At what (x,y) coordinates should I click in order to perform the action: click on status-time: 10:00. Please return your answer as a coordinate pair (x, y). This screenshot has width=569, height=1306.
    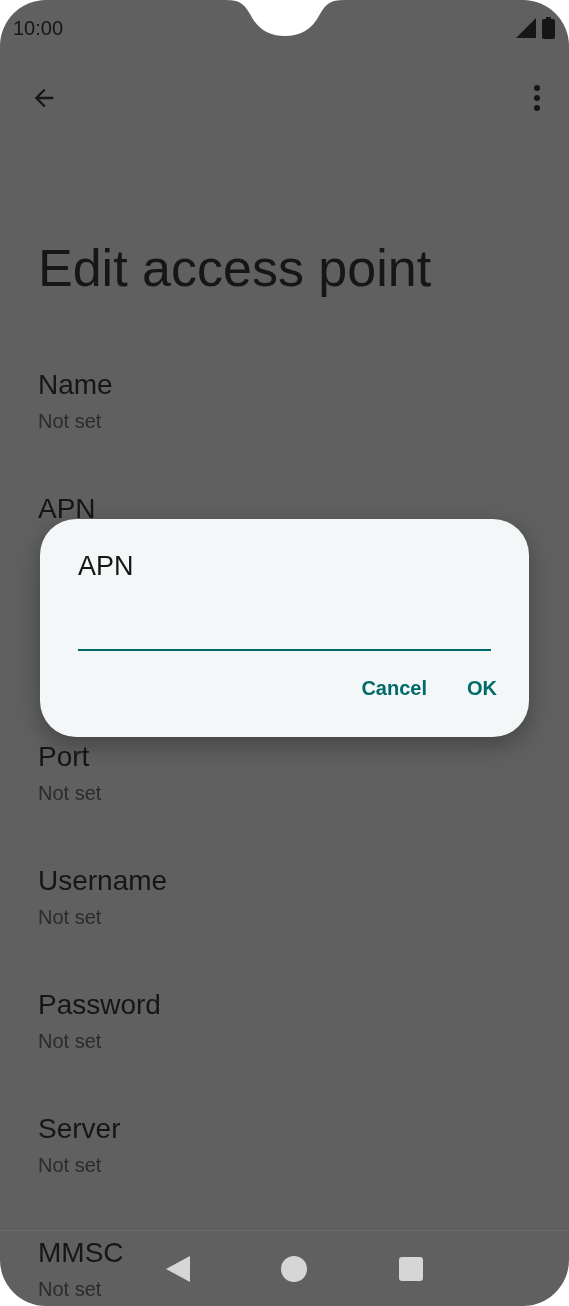
    Looking at the image, I should click on (38, 28).